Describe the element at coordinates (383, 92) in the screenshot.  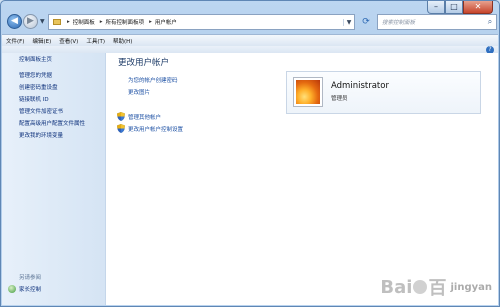
I see `account-card: Administrator 管理员` at that location.